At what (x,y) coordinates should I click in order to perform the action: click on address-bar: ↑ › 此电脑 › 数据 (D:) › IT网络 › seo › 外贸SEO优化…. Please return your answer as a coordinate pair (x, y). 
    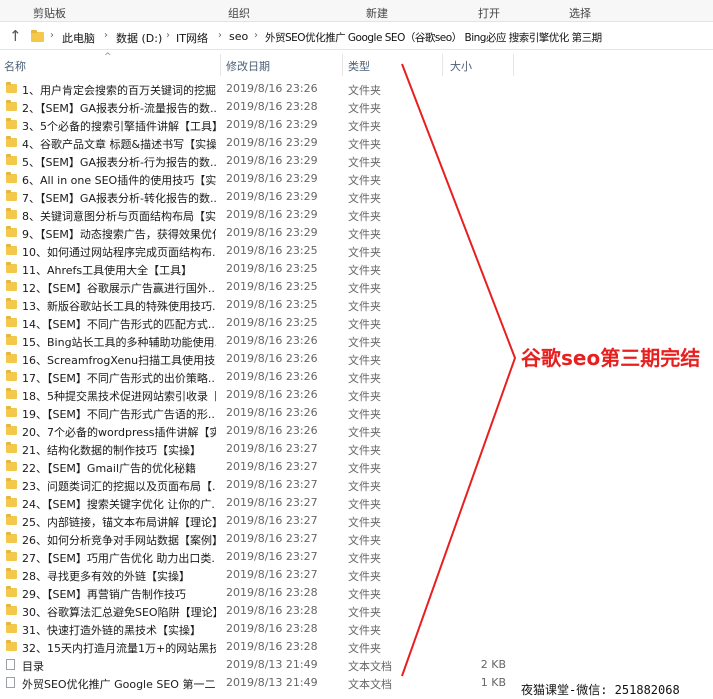
    Looking at the image, I should click on (356, 37).